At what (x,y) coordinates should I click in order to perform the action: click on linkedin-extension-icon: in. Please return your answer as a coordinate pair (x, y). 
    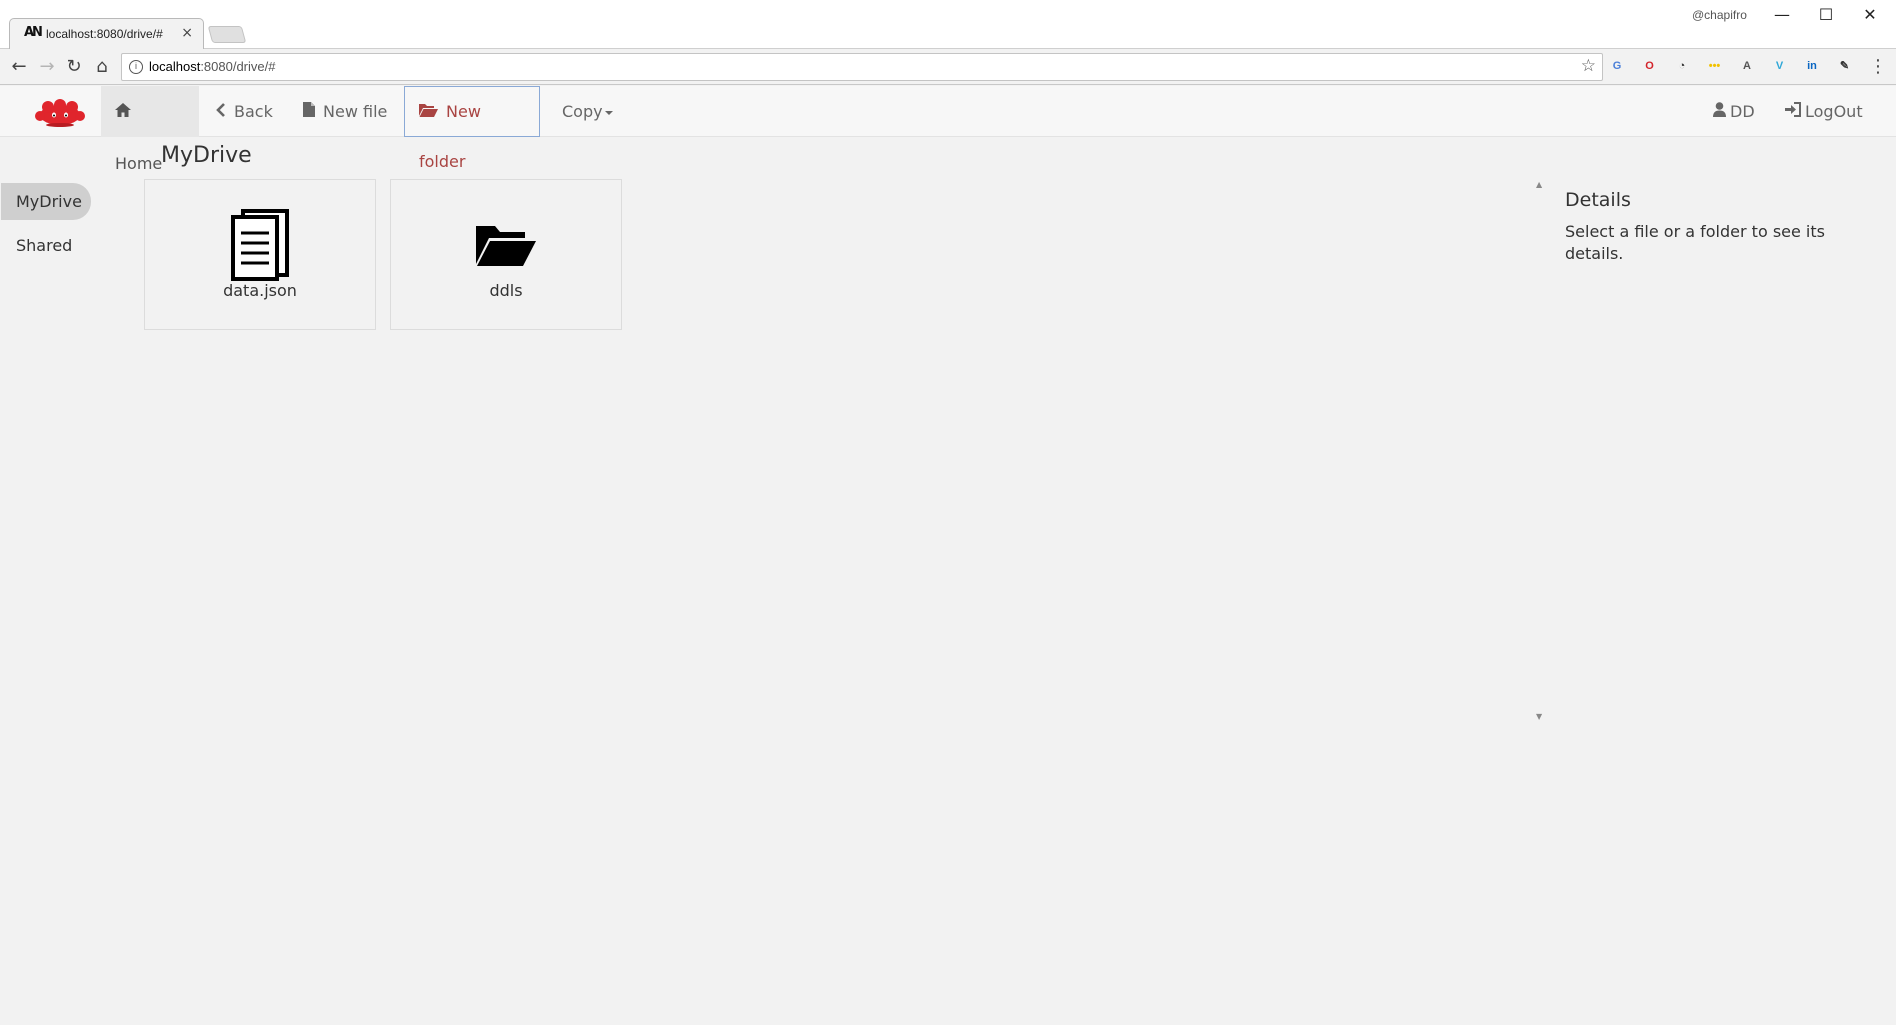
    Looking at the image, I should click on (1812, 66).